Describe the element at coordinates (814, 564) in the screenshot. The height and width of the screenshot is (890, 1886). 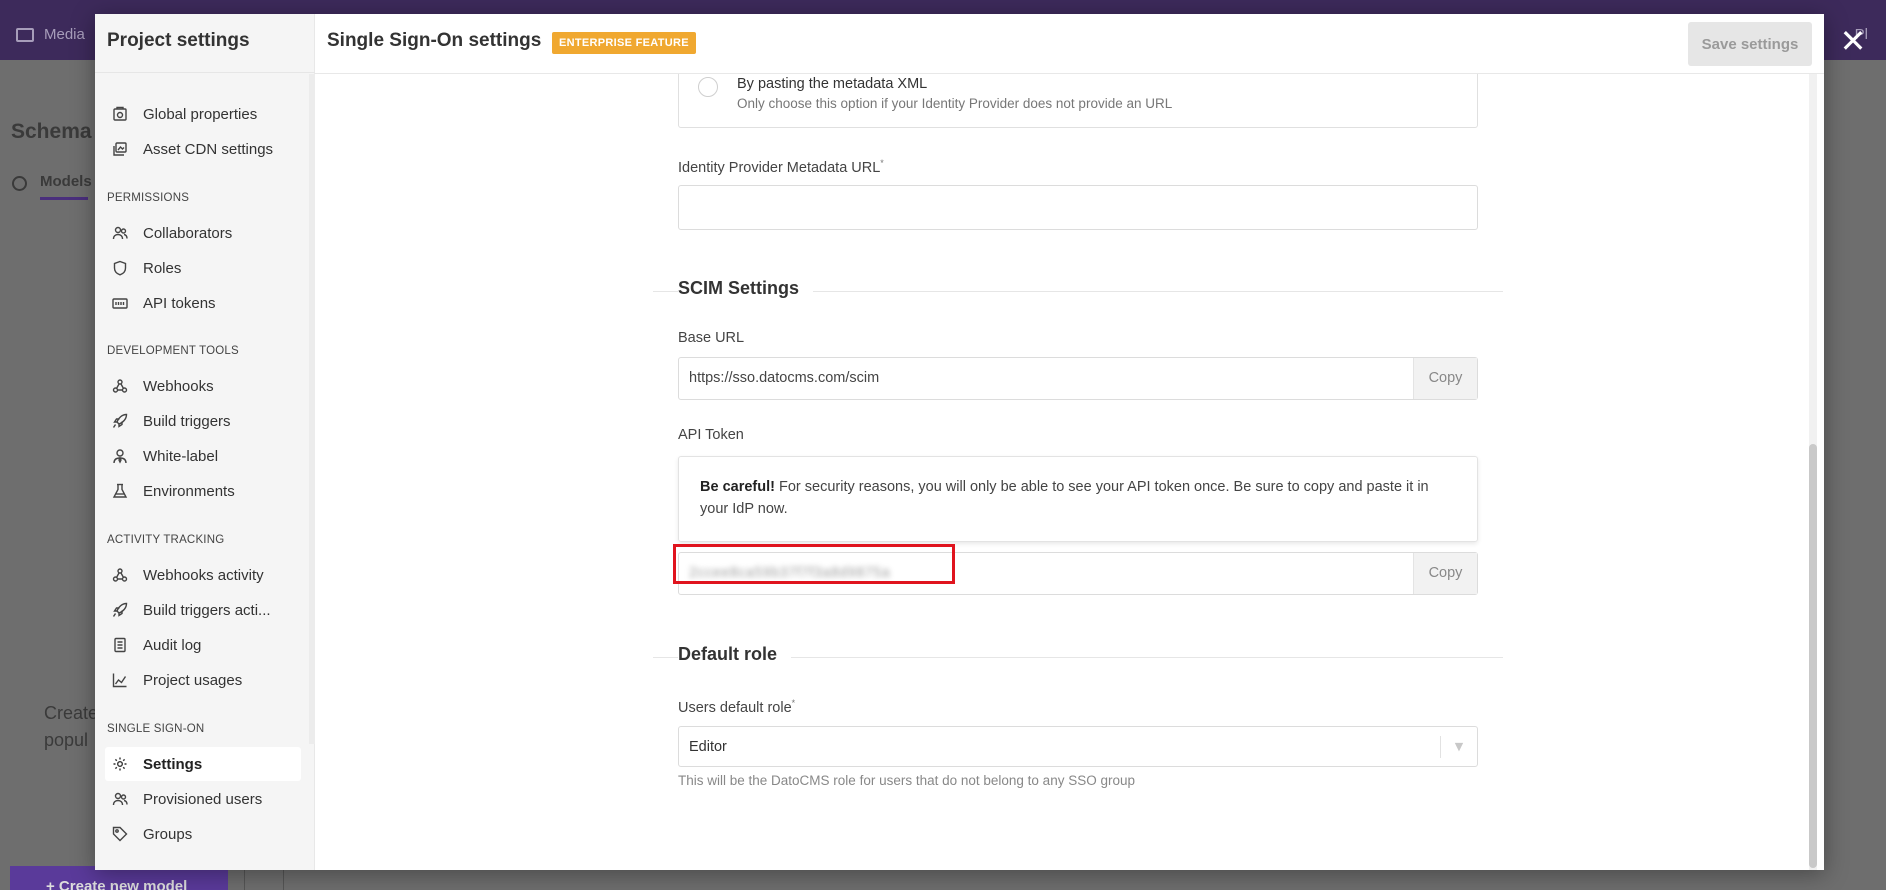
I see `highlight-box` at that location.